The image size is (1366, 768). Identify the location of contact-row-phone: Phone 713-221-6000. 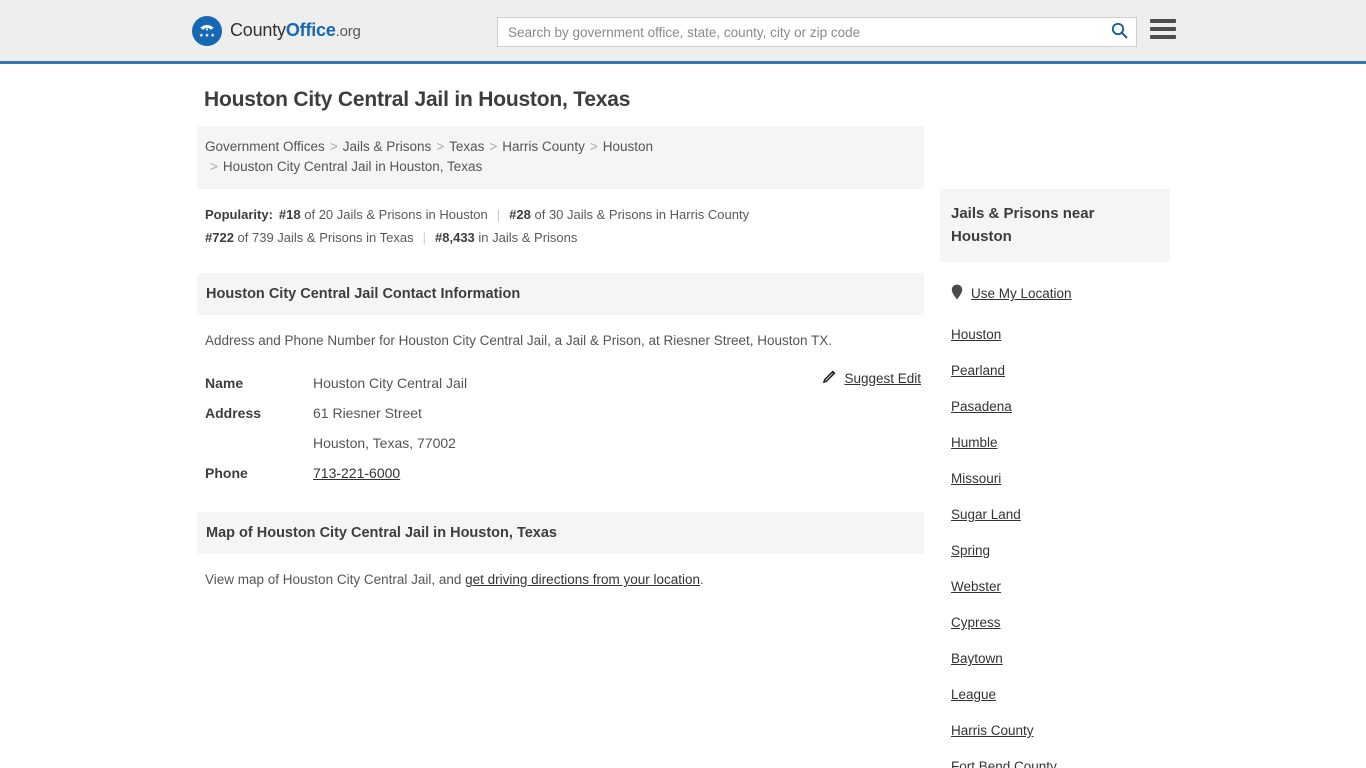
(563, 473).